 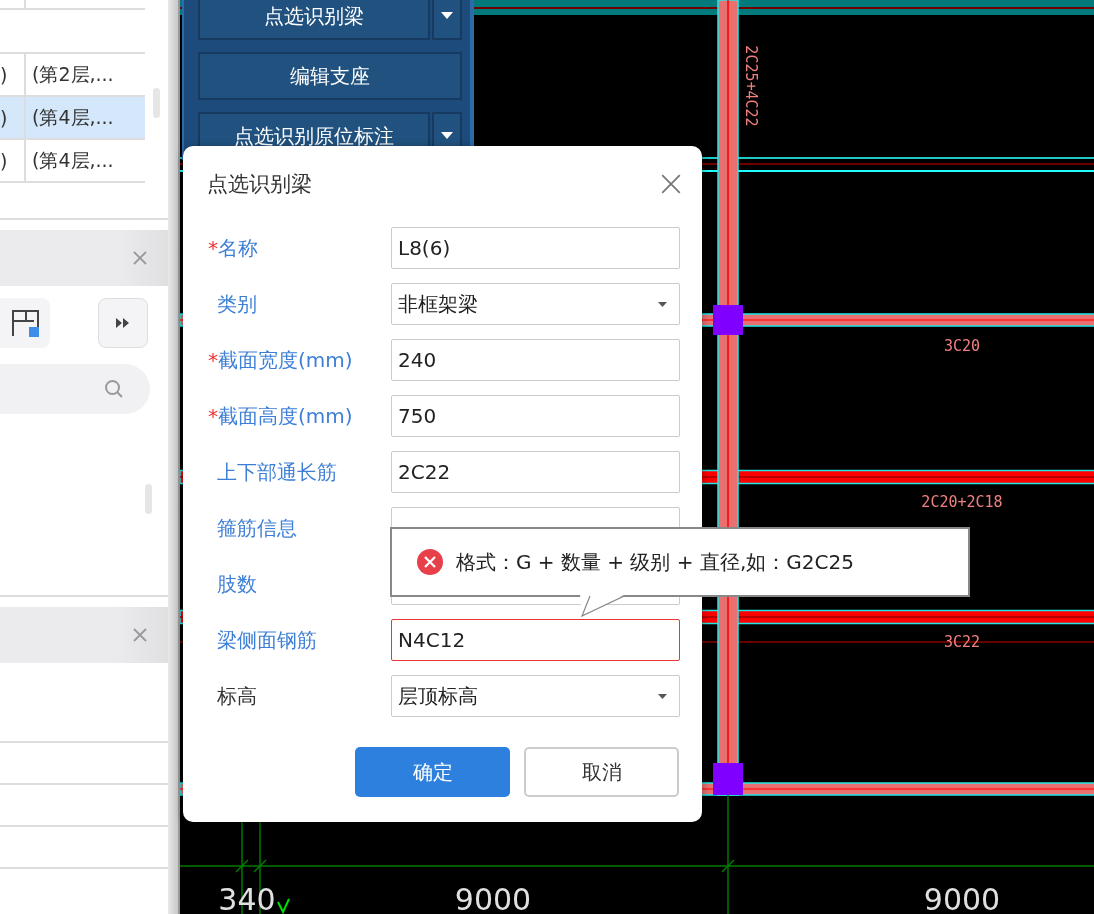 What do you see at coordinates (750, 86) in the screenshot?
I see `rebar-label: 2C25+4C22` at bounding box center [750, 86].